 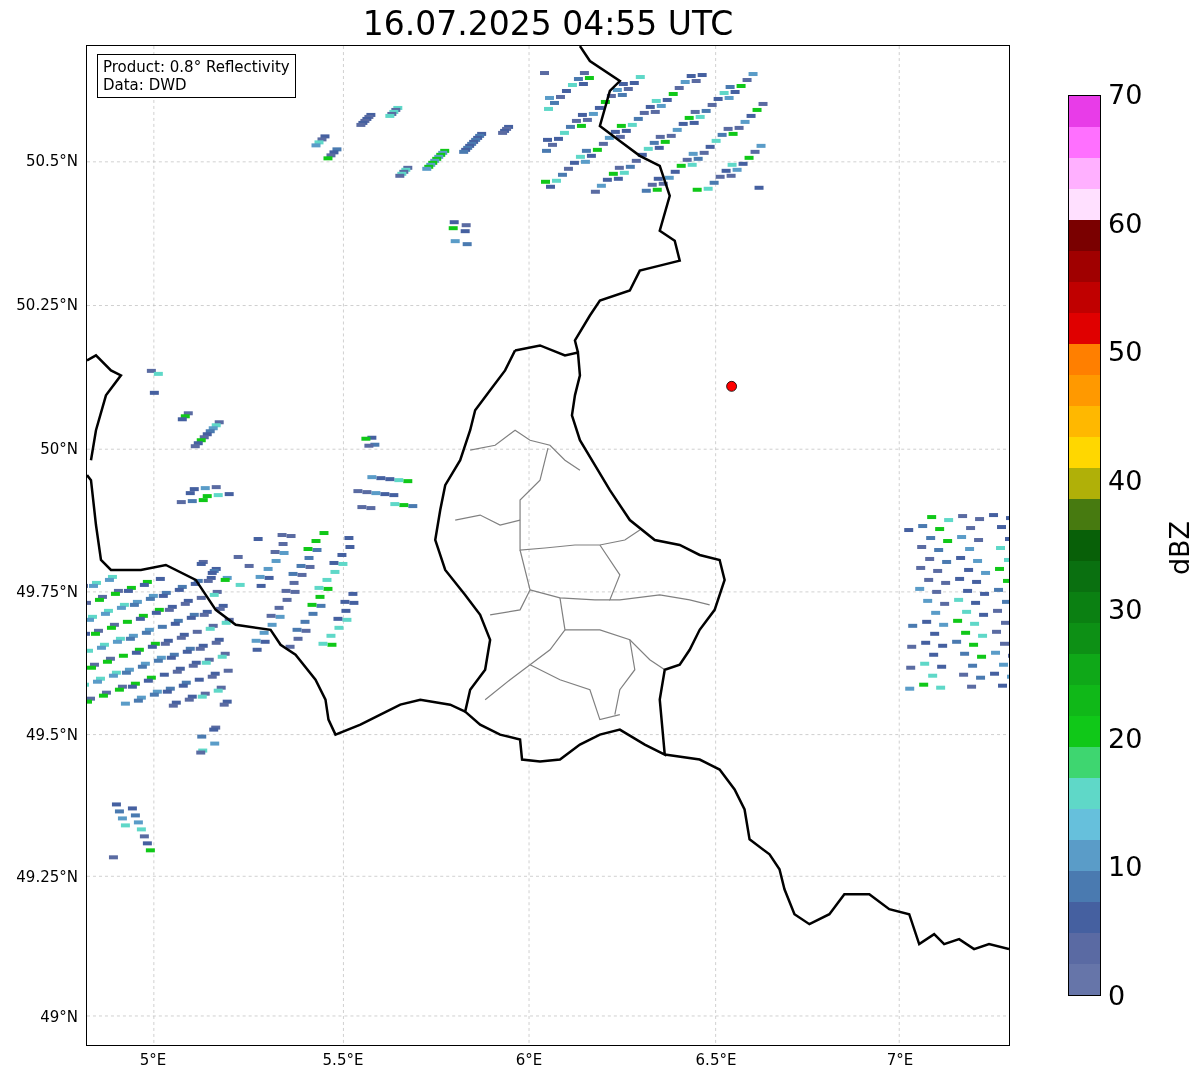 What do you see at coordinates (145, 85) in the screenshot?
I see `info-text: Data: DWD` at bounding box center [145, 85].